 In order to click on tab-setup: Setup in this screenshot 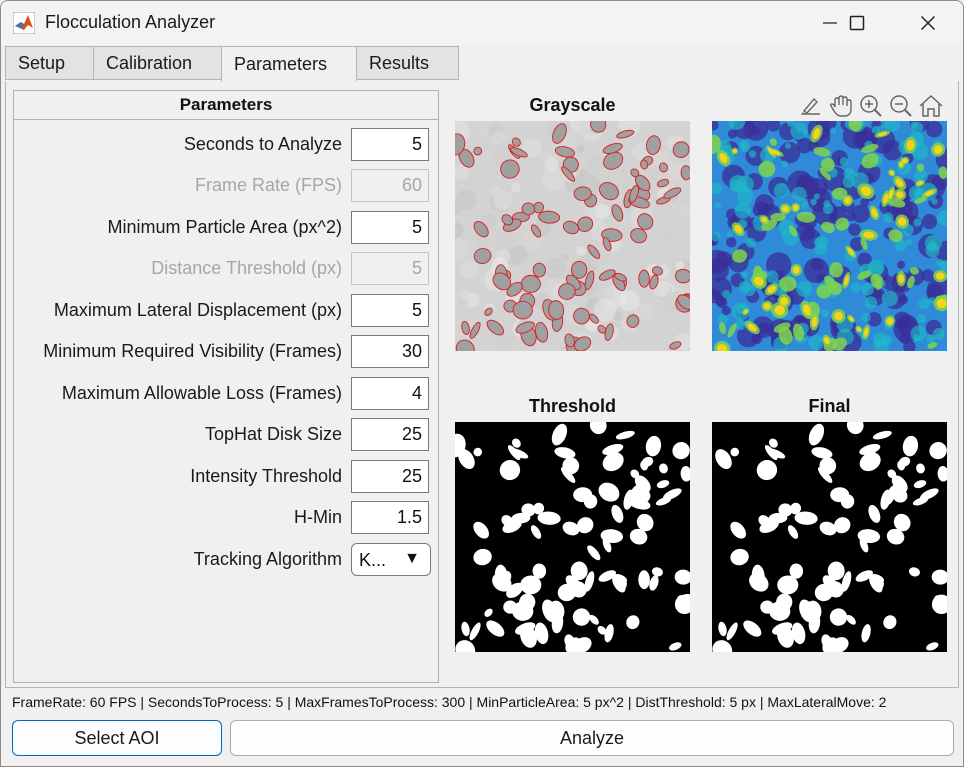, I will do `click(49, 63)`.